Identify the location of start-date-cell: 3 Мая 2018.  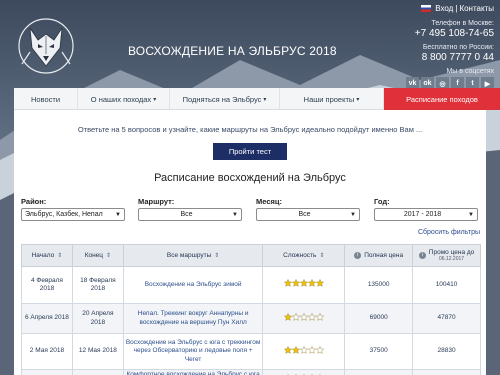
(47, 372).